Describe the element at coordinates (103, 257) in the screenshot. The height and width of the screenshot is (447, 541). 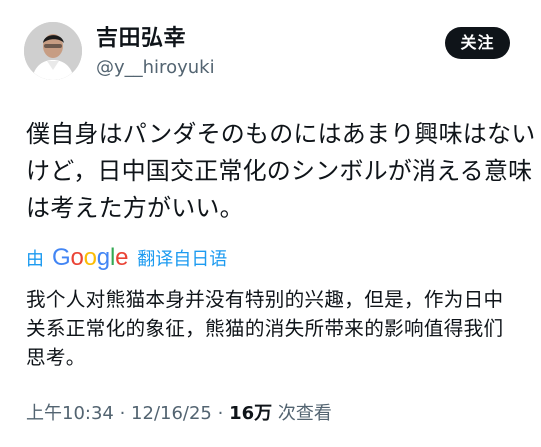
I see `google-logo-letter: g` at that location.